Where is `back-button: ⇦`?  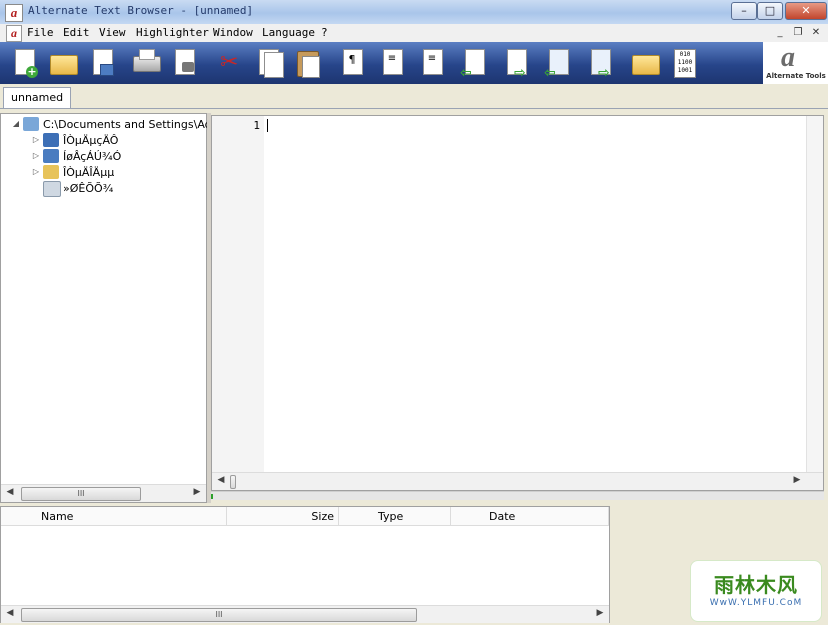
back-button: ⇦ is located at coordinates (474, 64).